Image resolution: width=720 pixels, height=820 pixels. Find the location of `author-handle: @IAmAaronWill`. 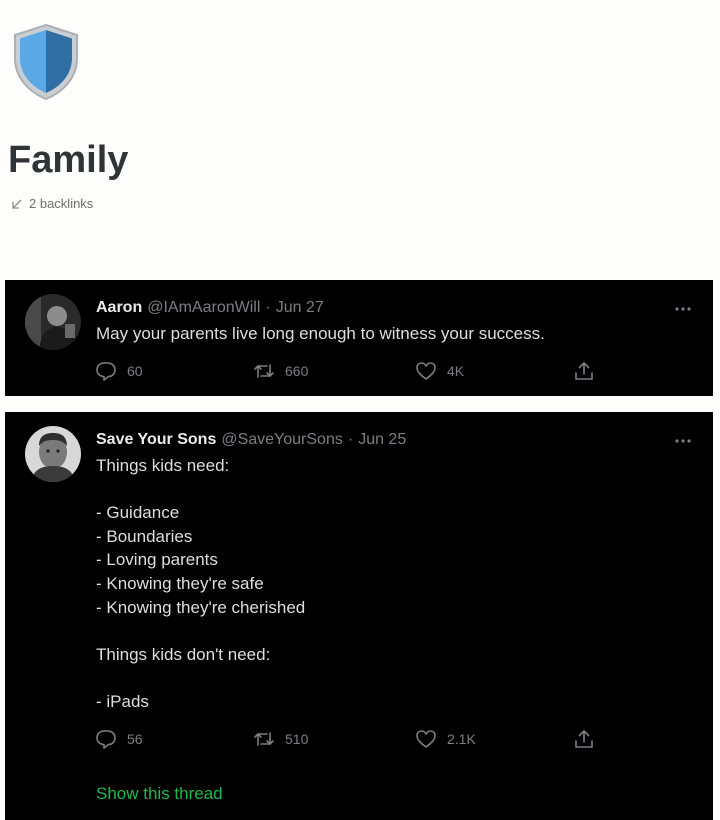

author-handle: @IAmAaronWill is located at coordinates (203, 308).